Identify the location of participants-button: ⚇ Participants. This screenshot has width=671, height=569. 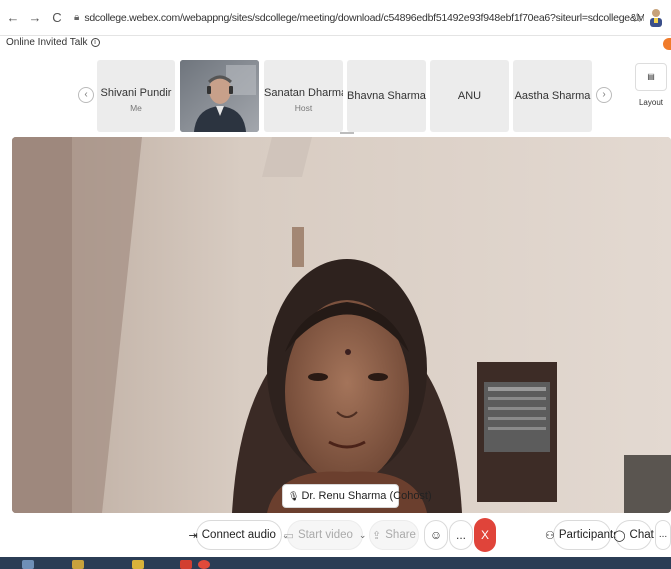
(582, 535).